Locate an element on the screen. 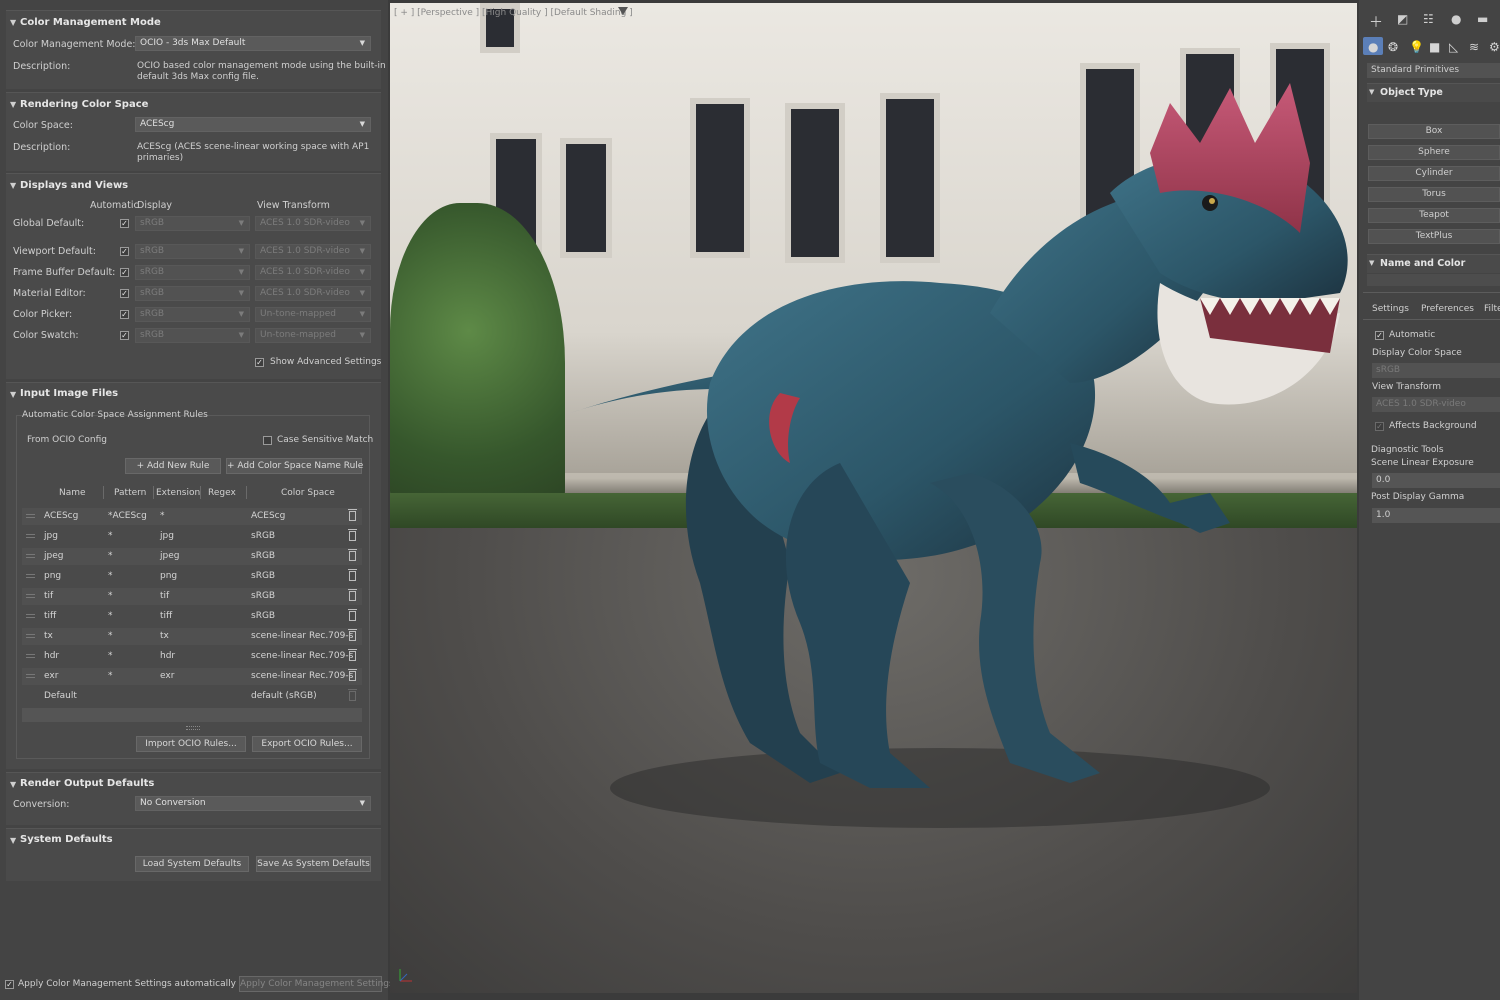 This screenshot has height=1000, width=1500. table-row: hdr * hdr scene-linear Rec.709-s is located at coordinates (192, 656).